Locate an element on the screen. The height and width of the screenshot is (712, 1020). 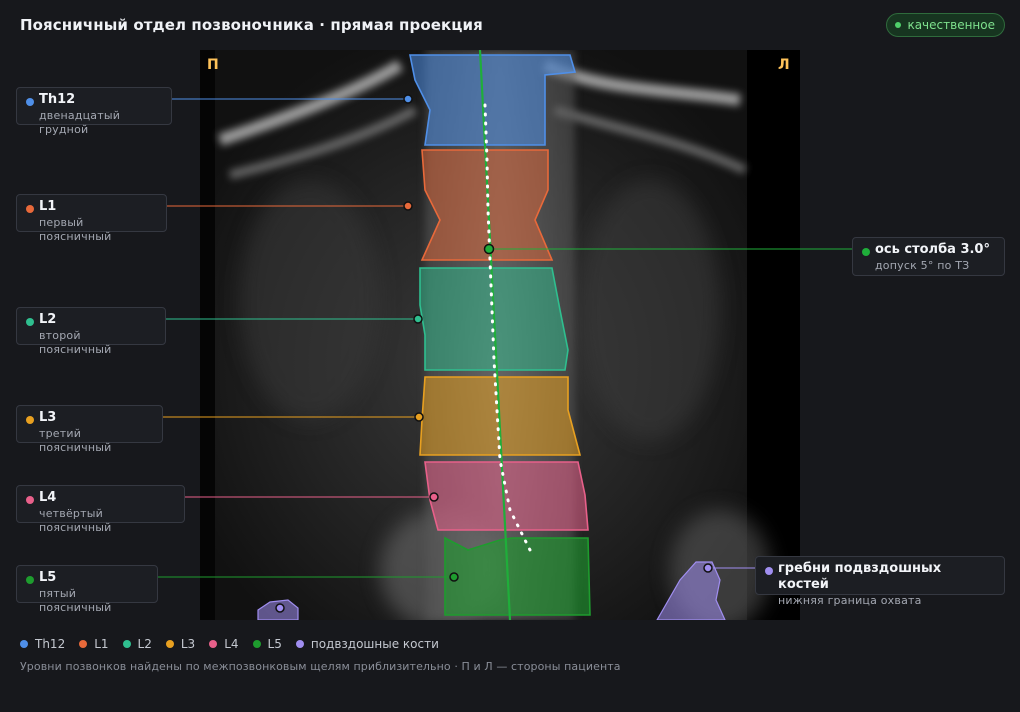
legend-item-iliac: подвздошные кости is located at coordinates (367, 644).